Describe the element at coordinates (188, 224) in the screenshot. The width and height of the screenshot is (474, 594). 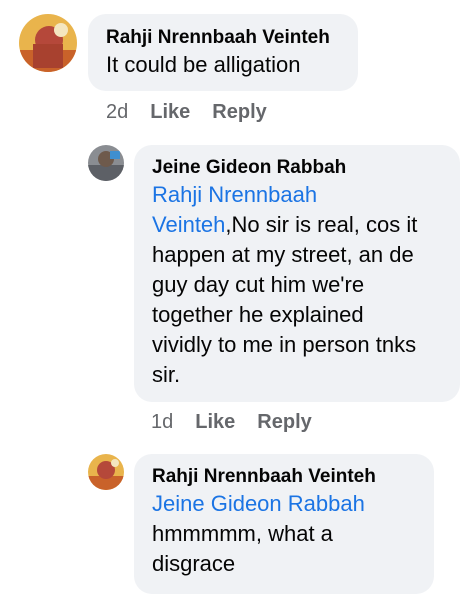
I see `mention-link: Veinteh` at that location.